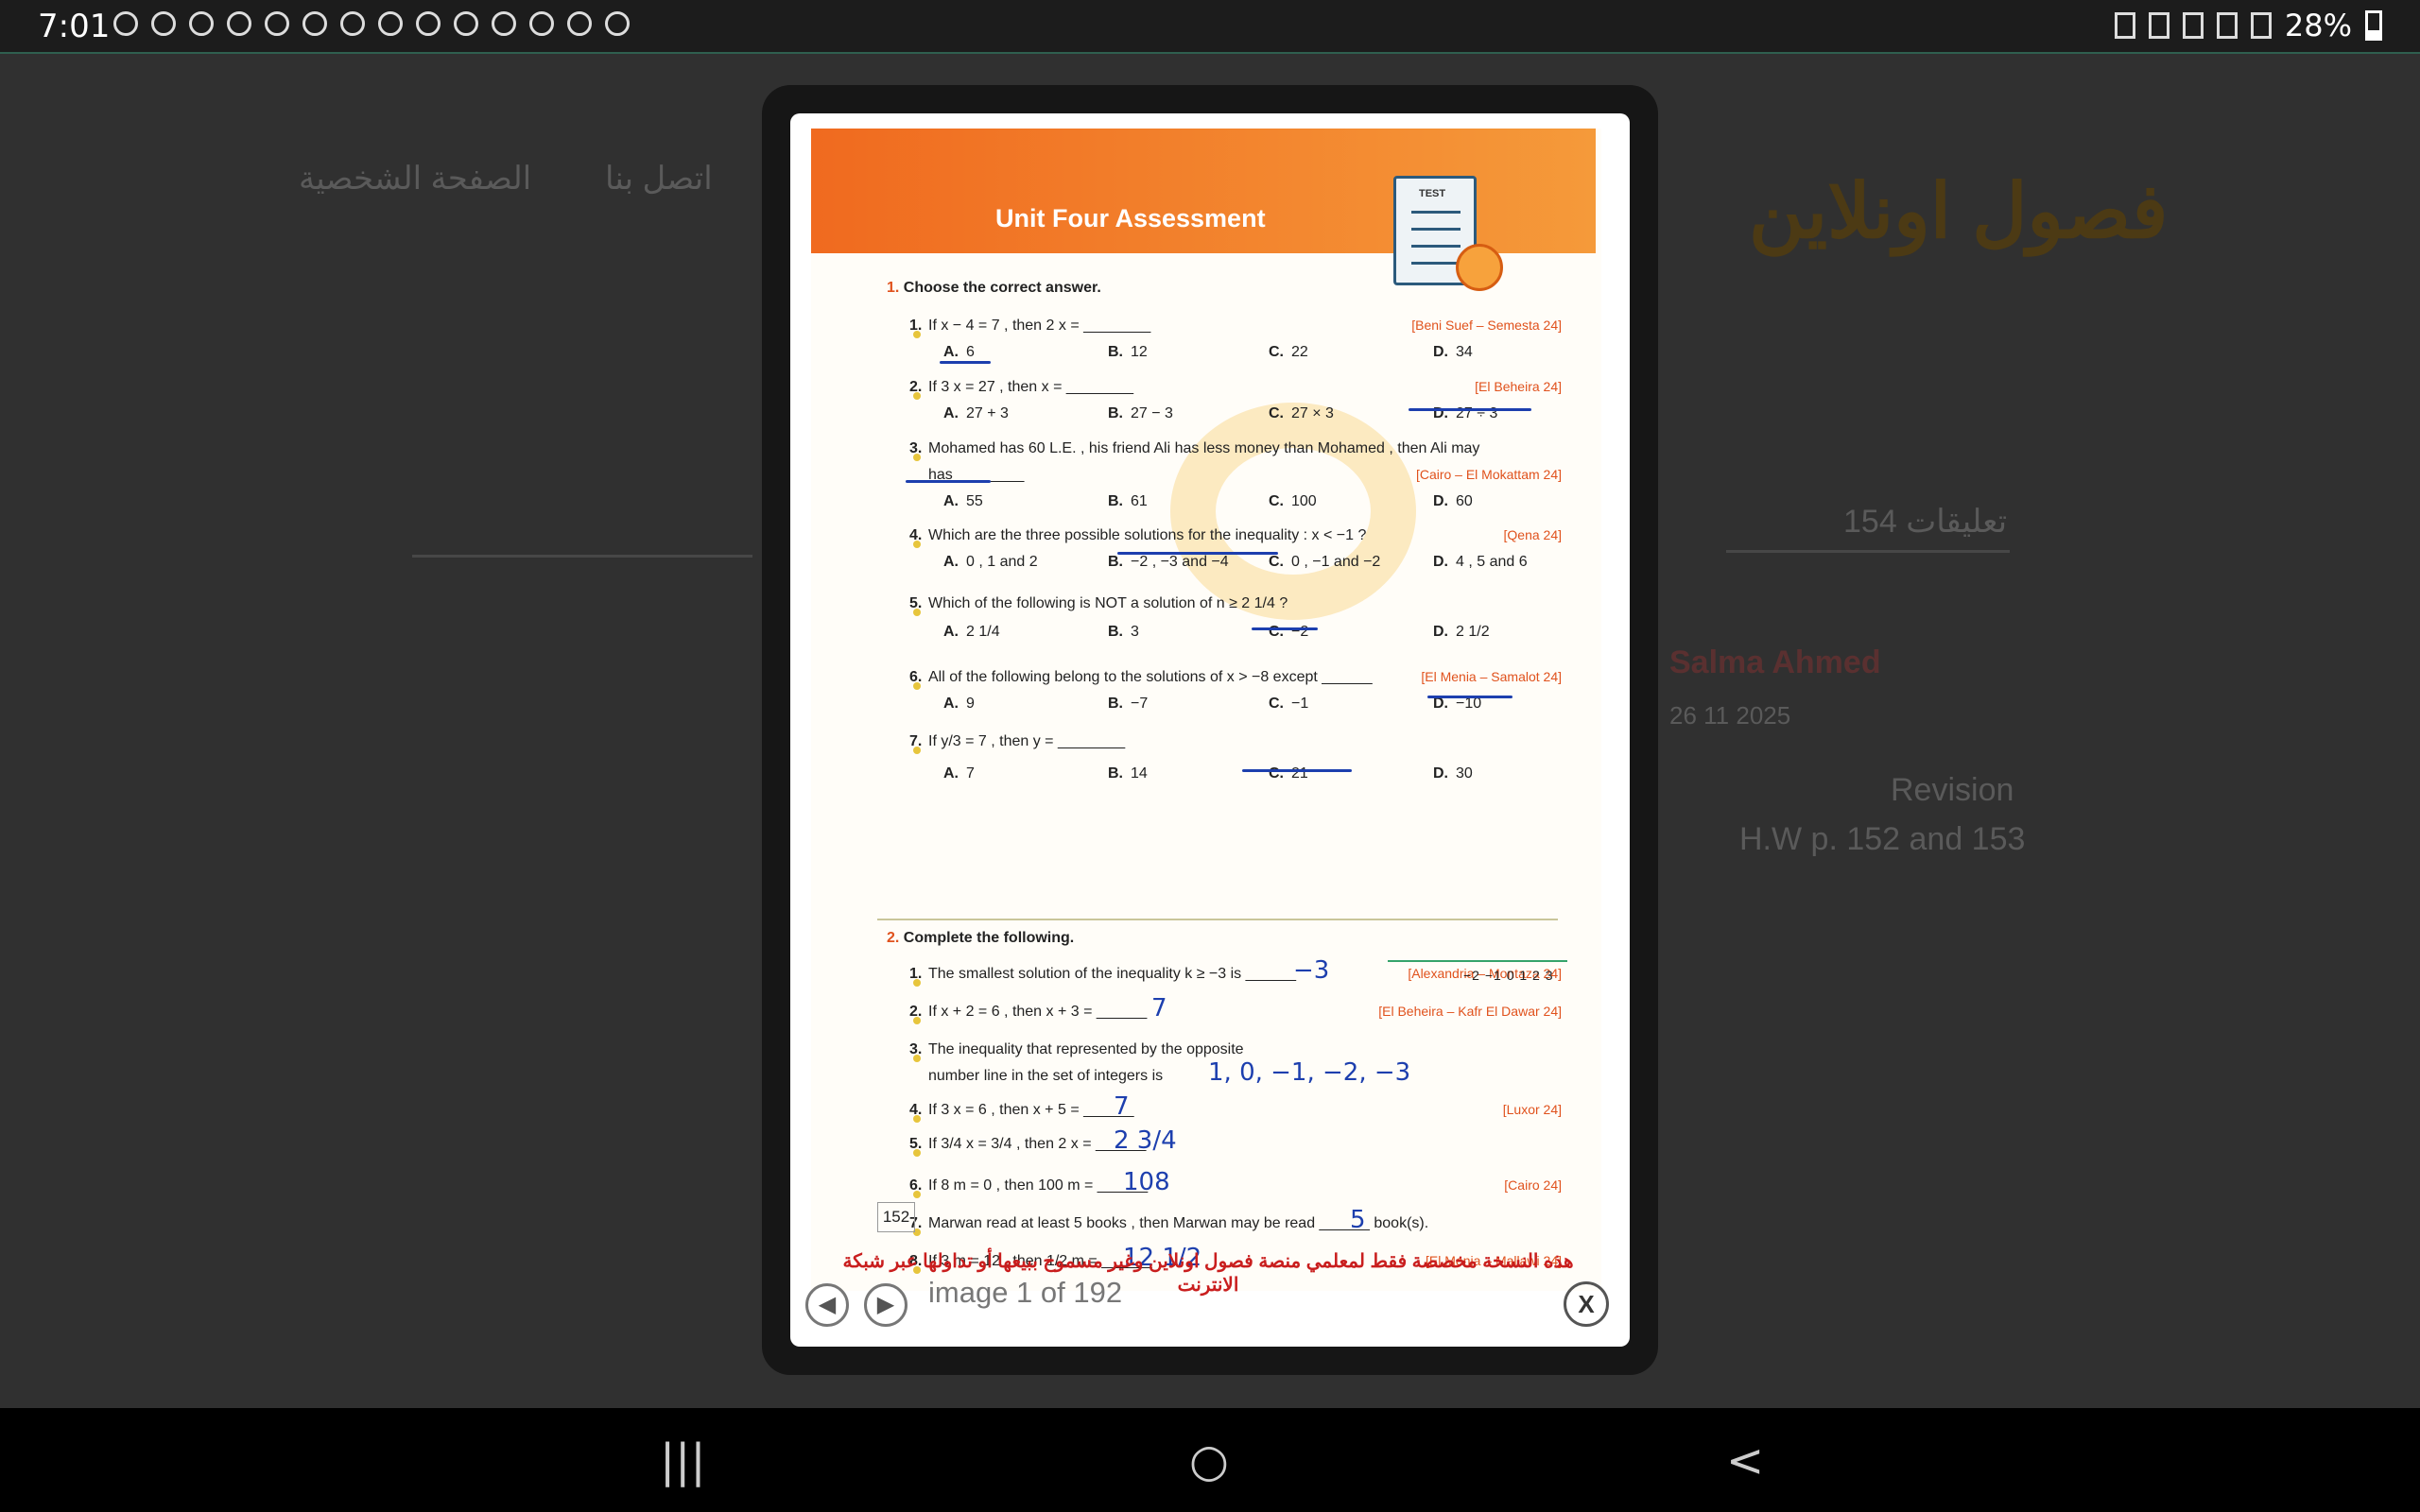  I want to click on question-text: If y/3 = 7 , then y = ________, so click(1027, 741).